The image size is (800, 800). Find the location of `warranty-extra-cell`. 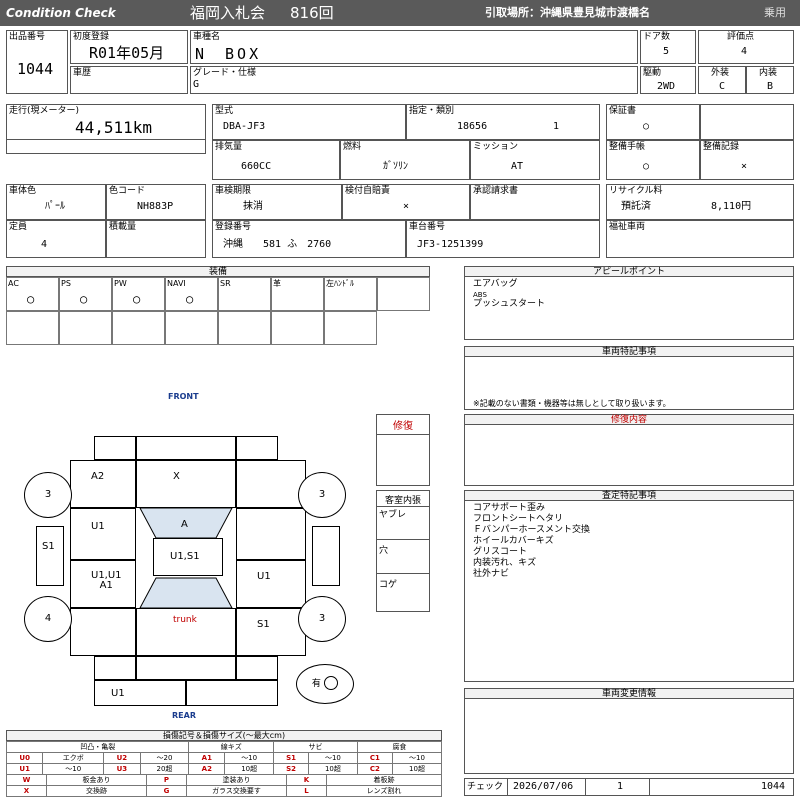

warranty-extra-cell is located at coordinates (747, 122).